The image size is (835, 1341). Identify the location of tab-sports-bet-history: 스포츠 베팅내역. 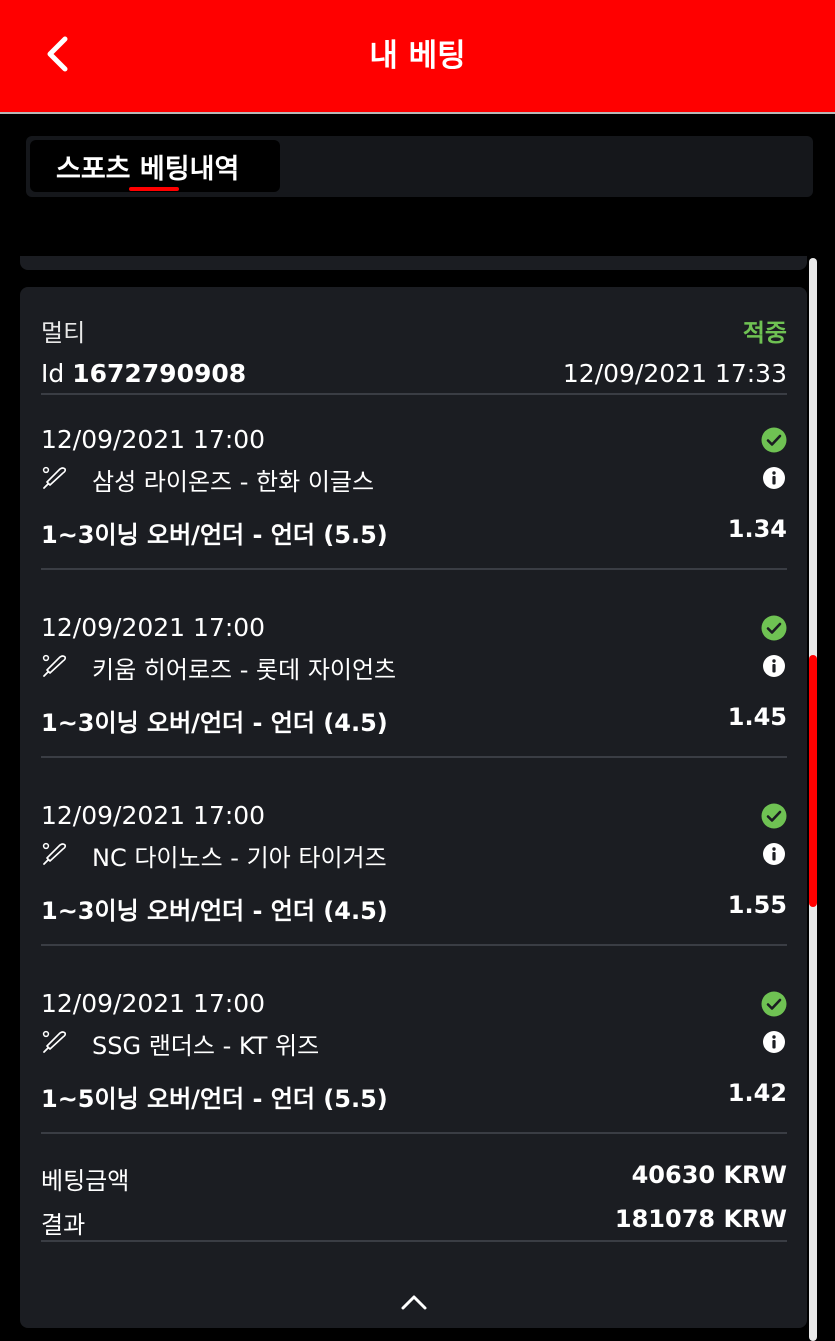
(155, 166).